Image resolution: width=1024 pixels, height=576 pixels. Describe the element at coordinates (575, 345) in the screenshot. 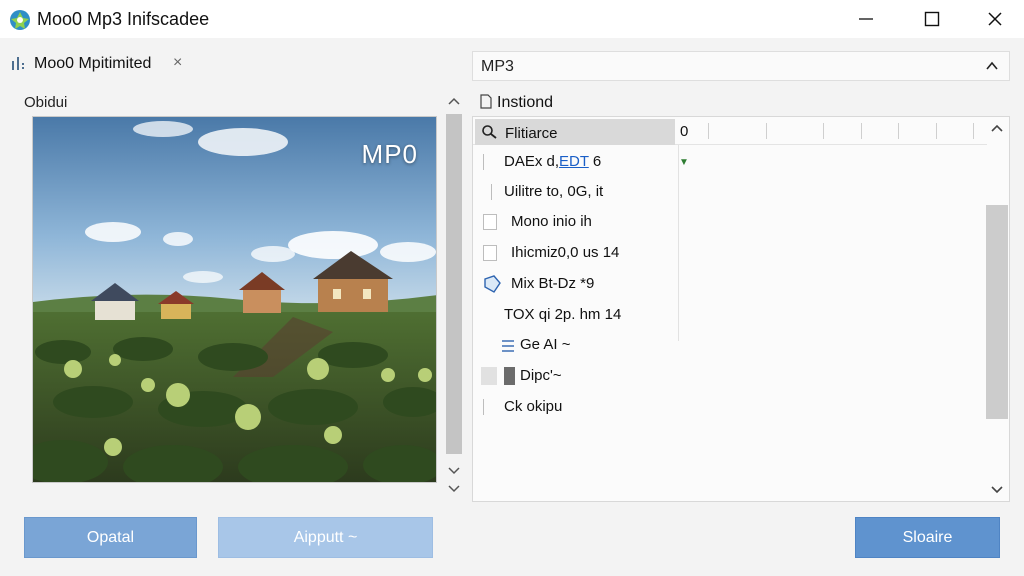

I see `settings-row: Ge AI ~` at that location.